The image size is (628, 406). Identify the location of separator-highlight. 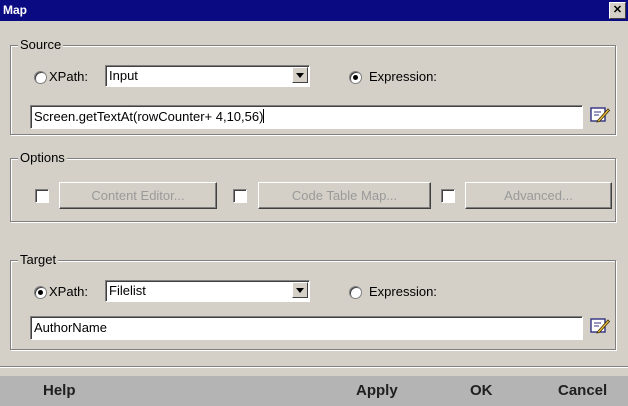
(314, 367).